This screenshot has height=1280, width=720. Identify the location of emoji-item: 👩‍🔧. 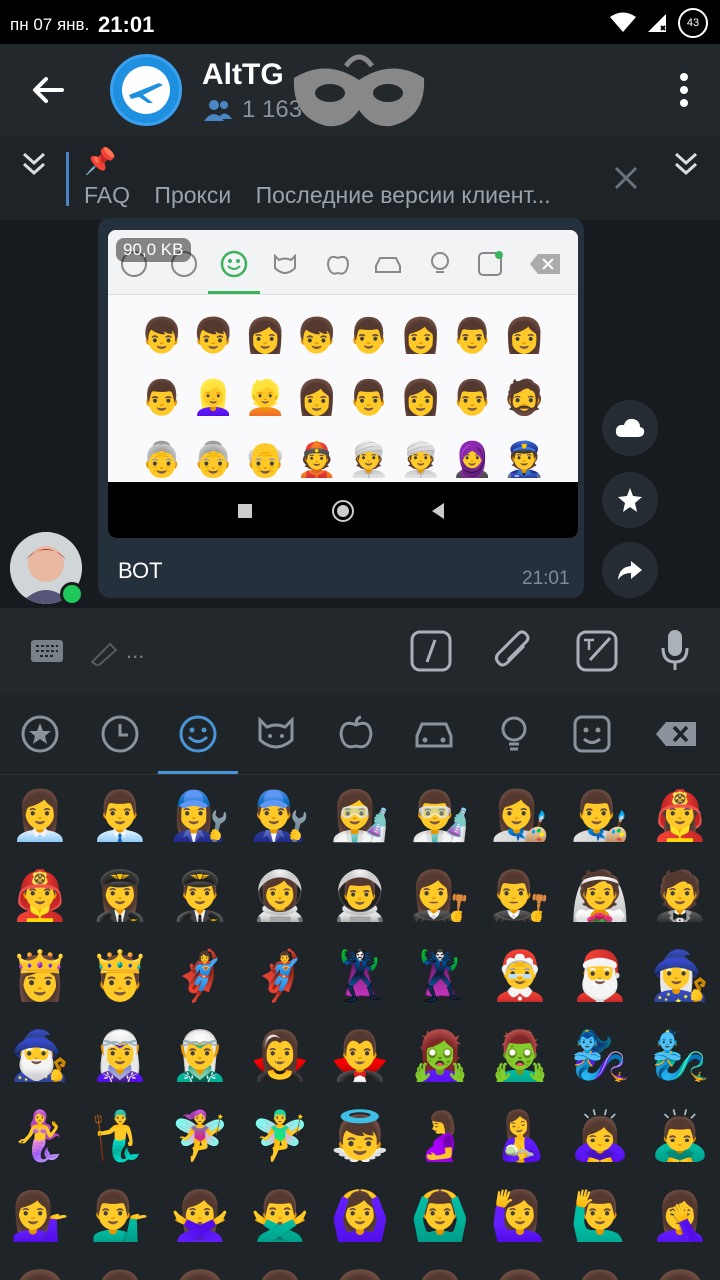
(200, 817).